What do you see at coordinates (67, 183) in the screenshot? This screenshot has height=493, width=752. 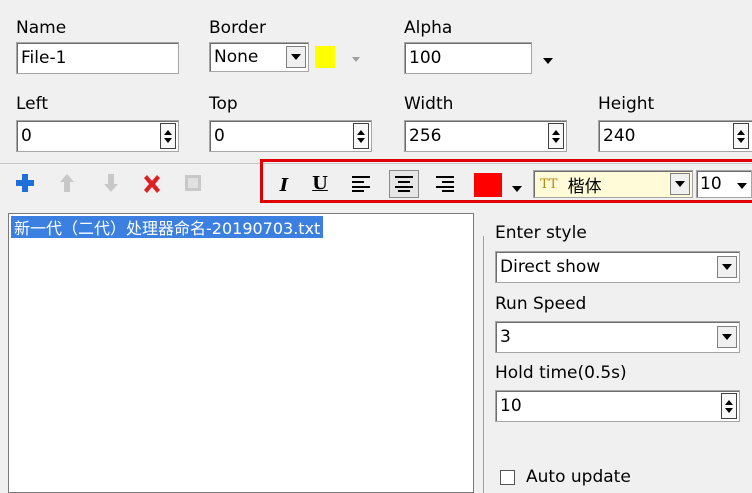 I see `move-up-icon` at bounding box center [67, 183].